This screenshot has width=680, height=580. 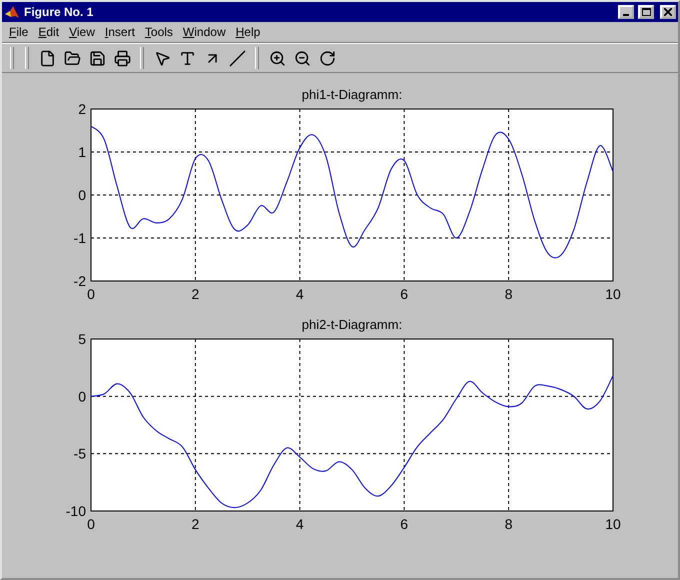 I want to click on y-tick-label: 1, so click(x=82, y=152).